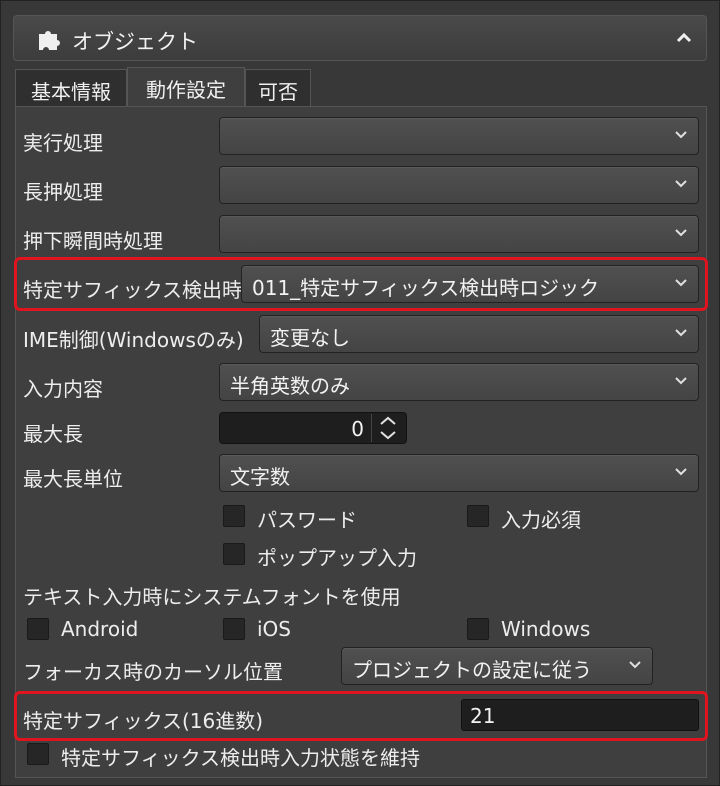  I want to click on keep-state-label: 特定サフィックス検出時入力状態を維持, so click(240, 758).